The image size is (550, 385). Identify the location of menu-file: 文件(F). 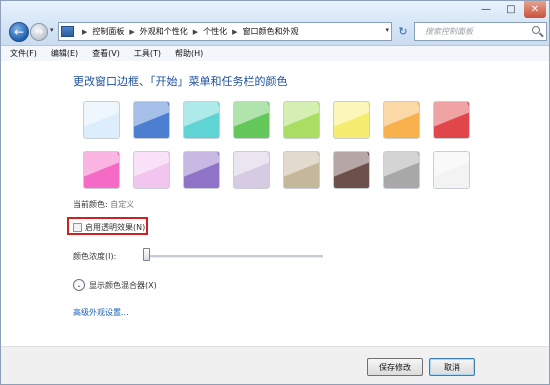
(23, 53).